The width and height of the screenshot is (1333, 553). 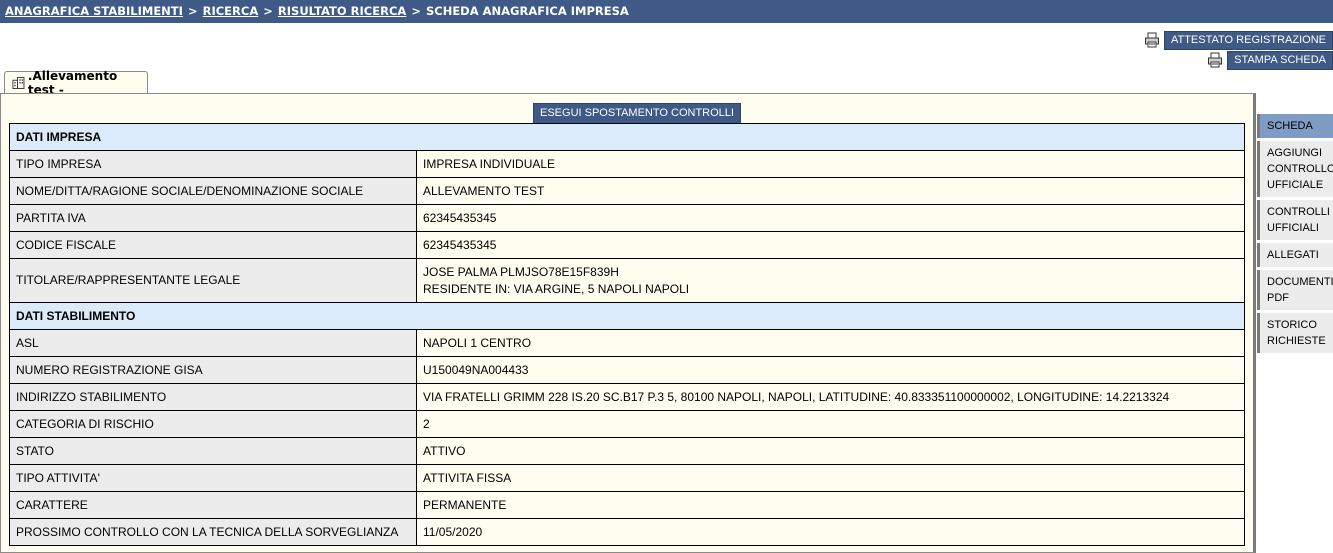 What do you see at coordinates (213, 218) in the screenshot?
I see `row-label: PARTITA IVA` at bounding box center [213, 218].